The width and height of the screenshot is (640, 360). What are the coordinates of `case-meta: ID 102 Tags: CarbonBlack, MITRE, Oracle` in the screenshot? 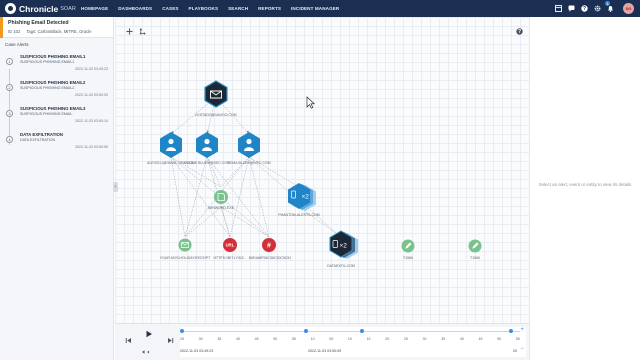 It's located at (57, 31).